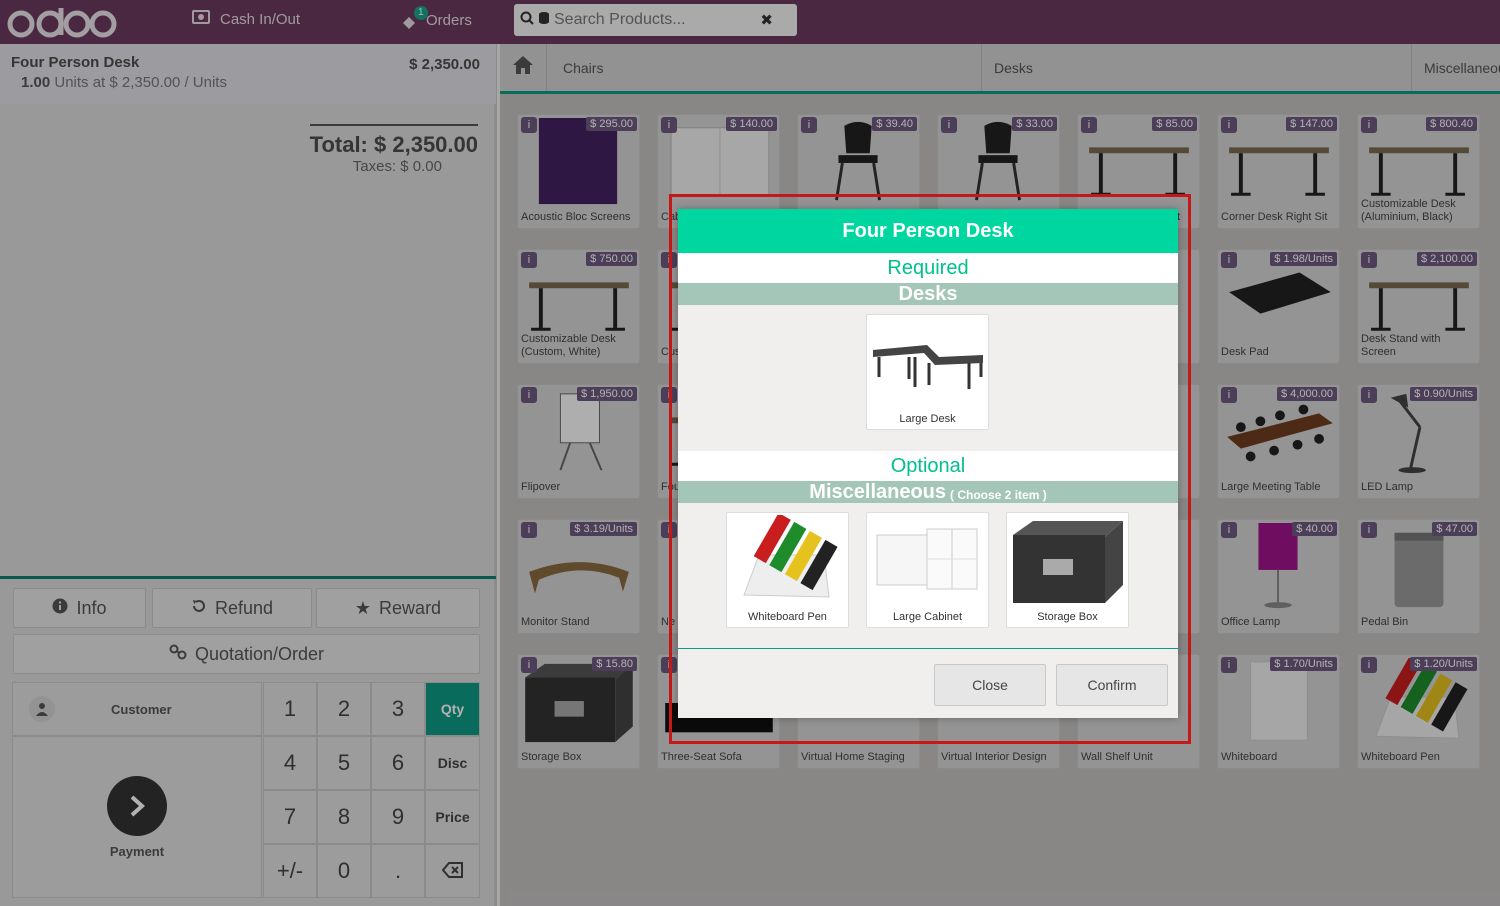  Describe the element at coordinates (990, 685) in the screenshot. I see `close-button: Close` at that location.